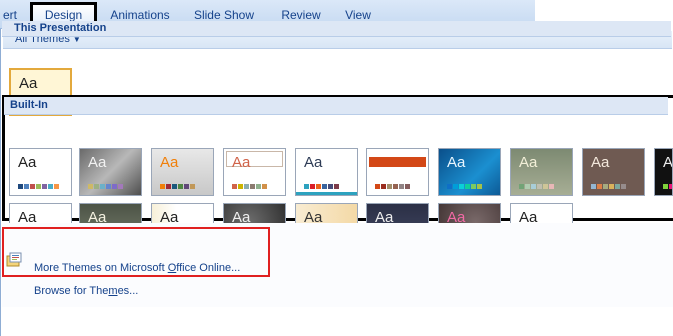  What do you see at coordinates (136, 252) in the screenshot?
I see `menu-highlight-box` at bounding box center [136, 252].